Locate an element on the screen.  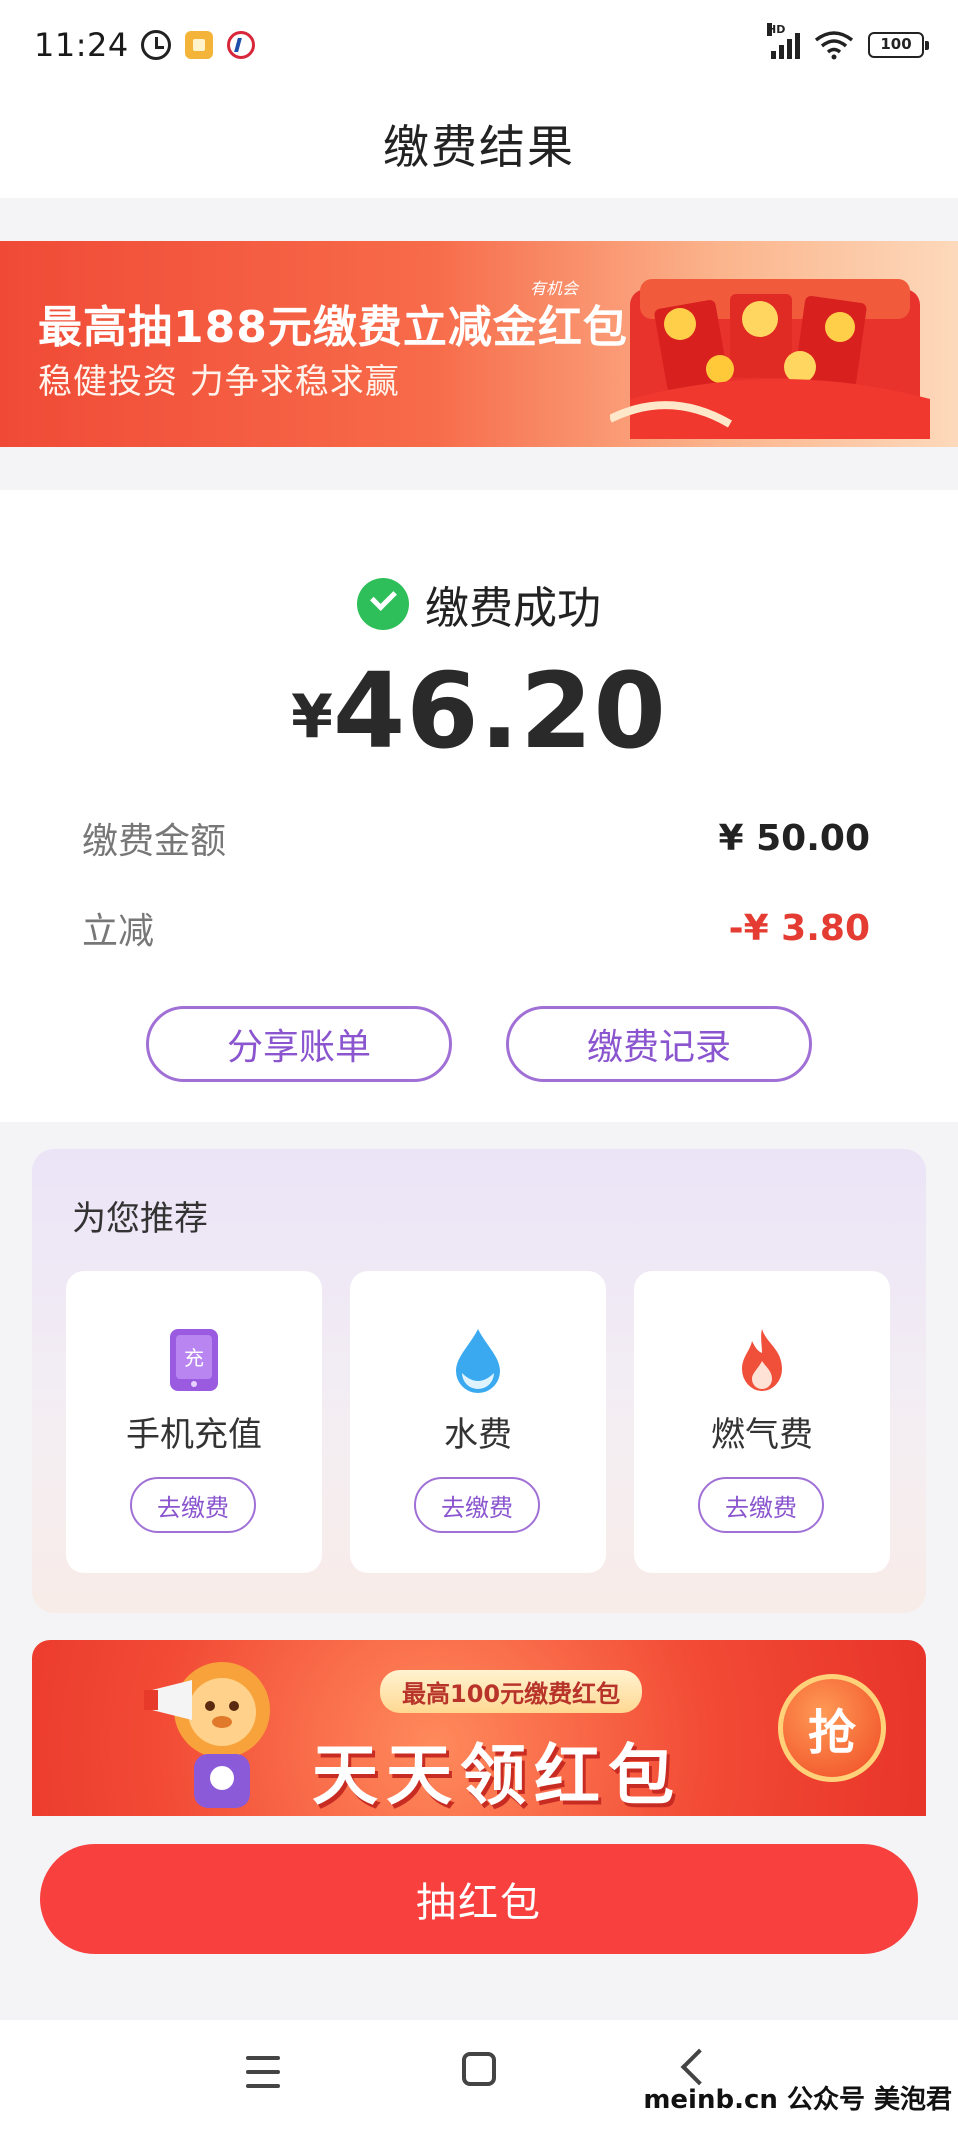
detail-row-payment: 缴费金额 ¥ 50.00 is located at coordinates (476, 838).